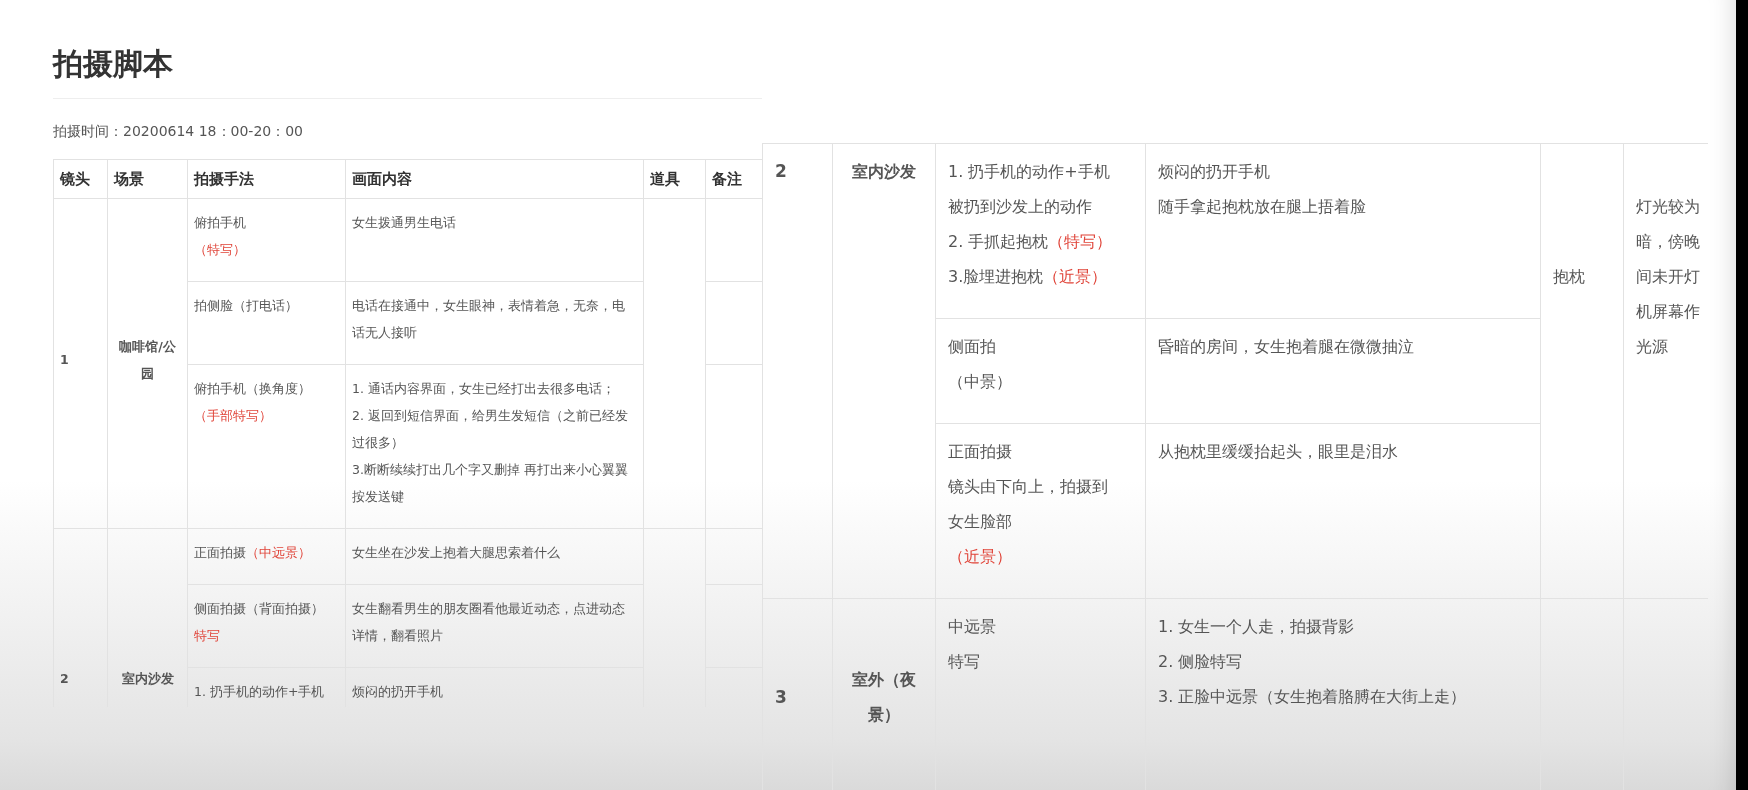 This screenshot has width=1748, height=790. What do you see at coordinates (266, 179) in the screenshot?
I see `column-header: 拍摄手法` at bounding box center [266, 179].